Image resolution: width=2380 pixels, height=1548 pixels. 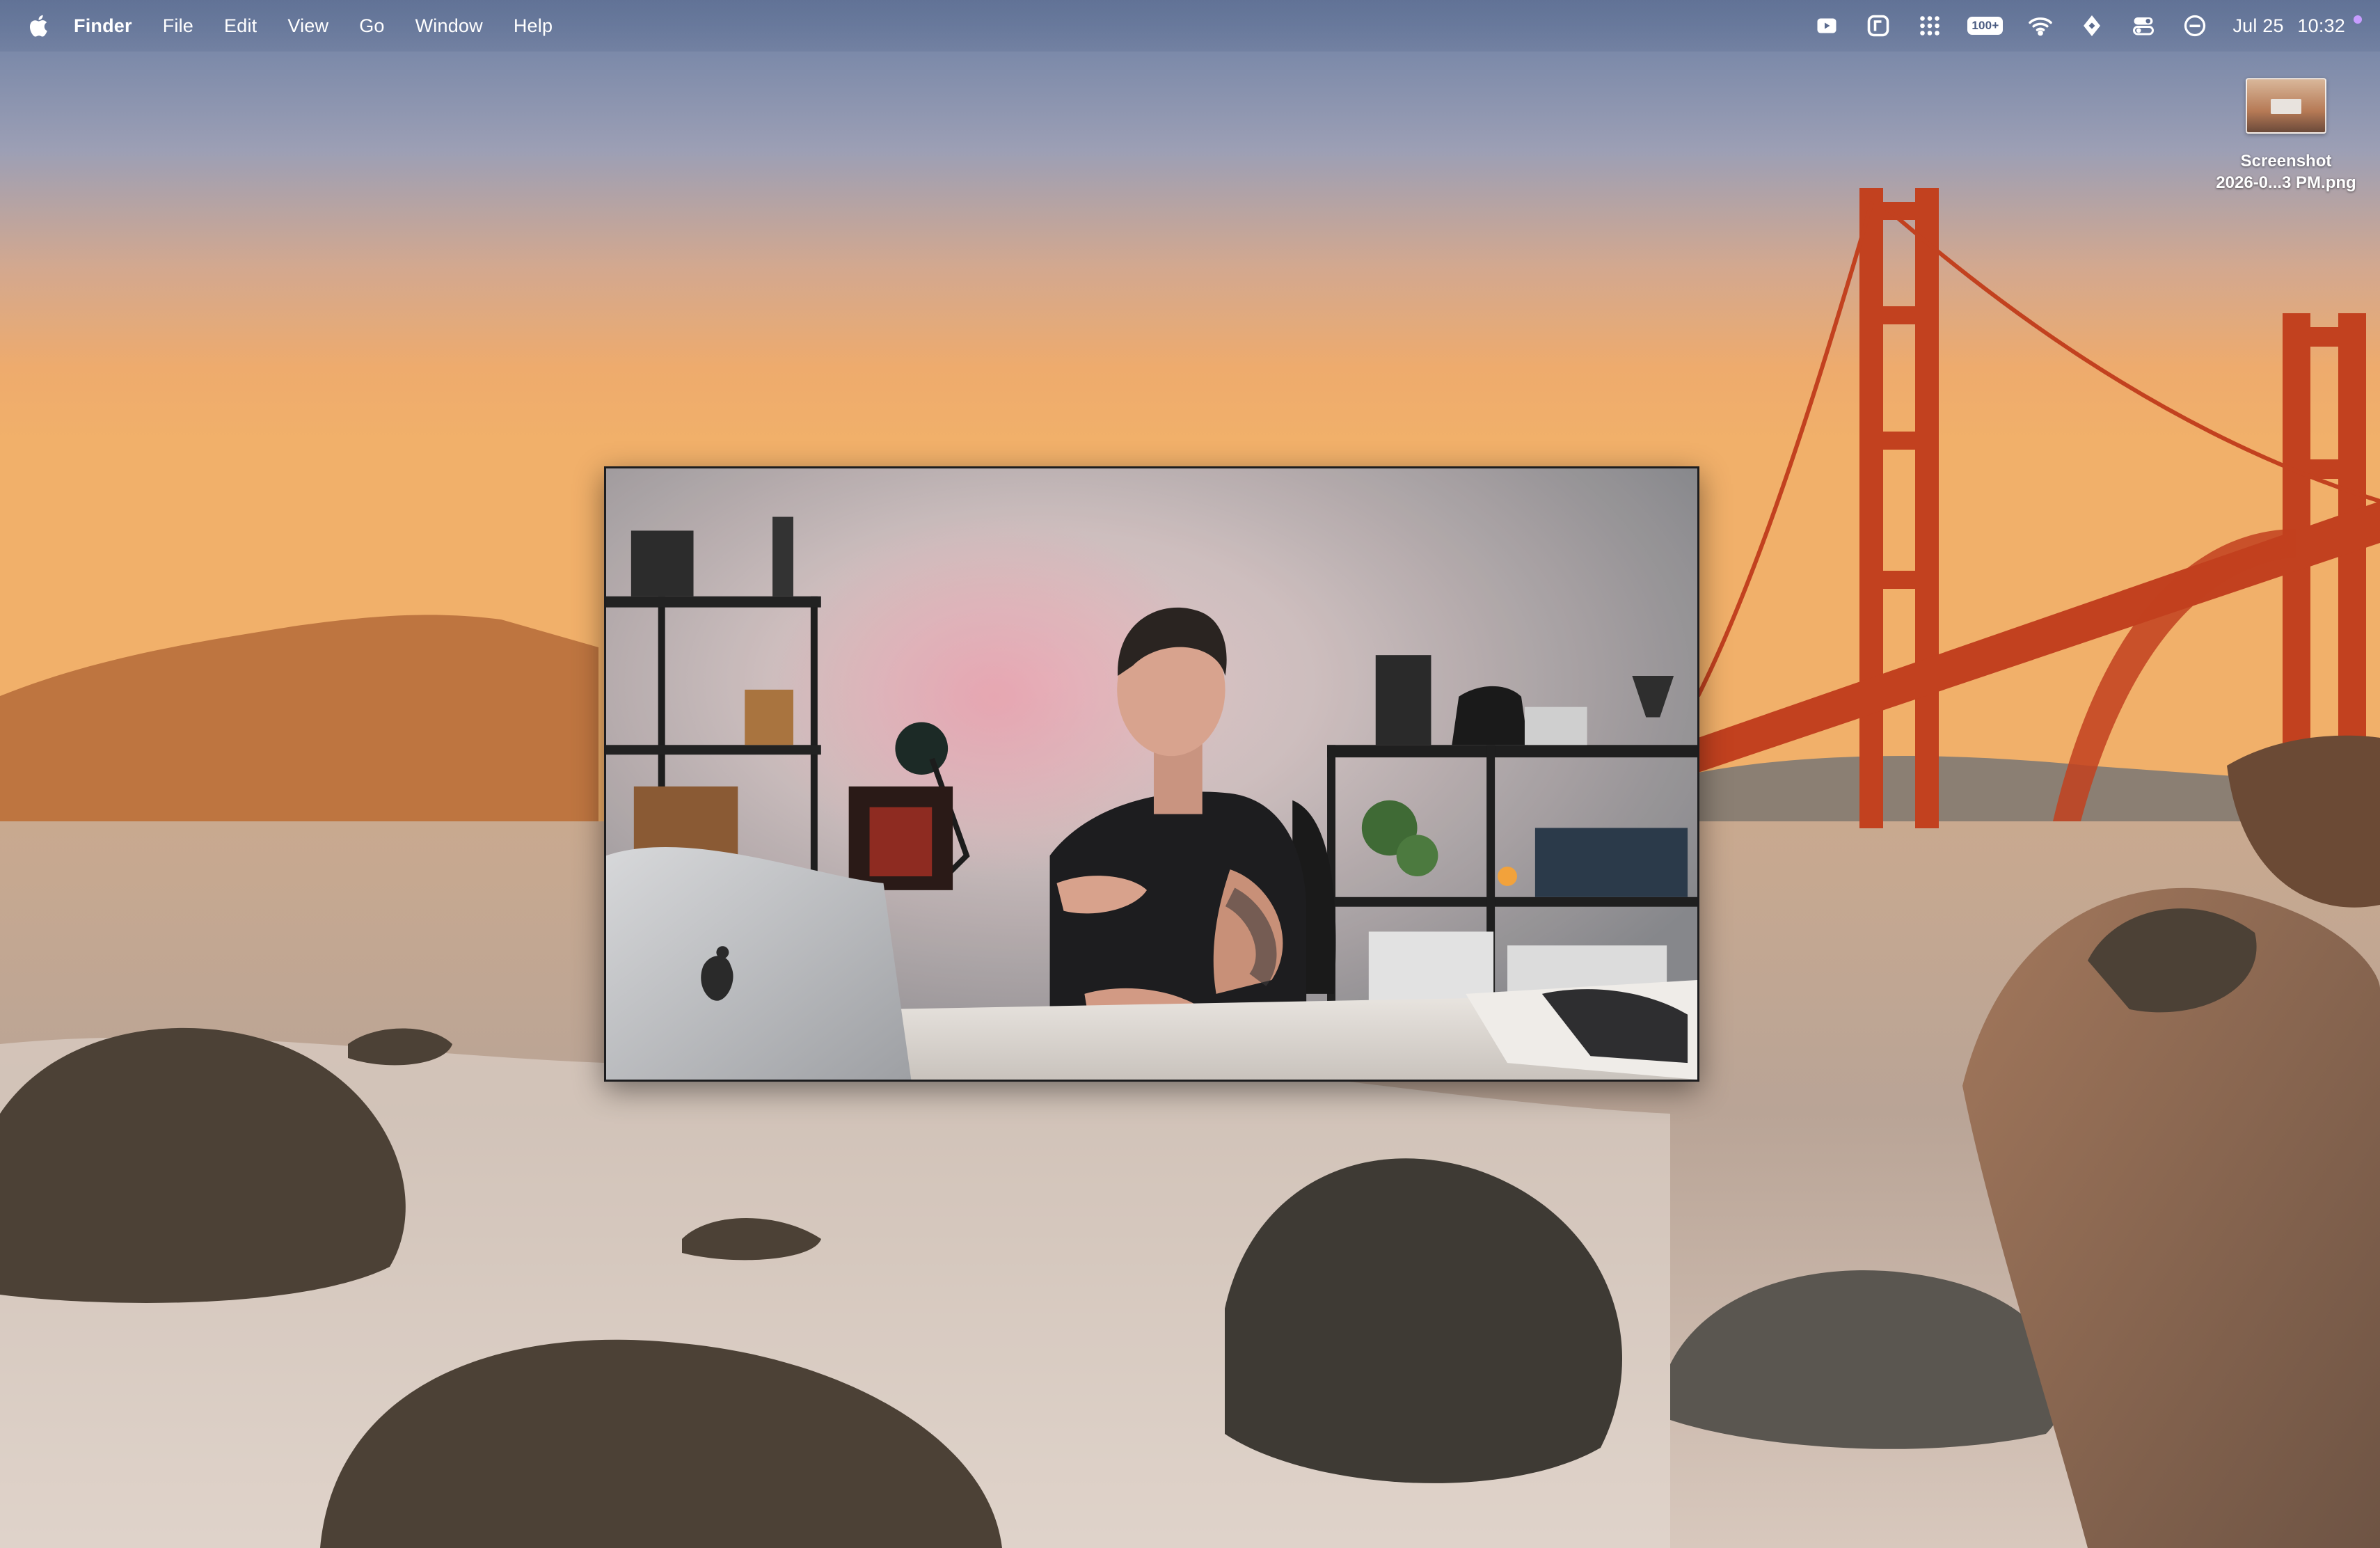 What do you see at coordinates (2286, 172) in the screenshot?
I see `file-name-label: Screenshot 2026-0...3 PM.png` at bounding box center [2286, 172].